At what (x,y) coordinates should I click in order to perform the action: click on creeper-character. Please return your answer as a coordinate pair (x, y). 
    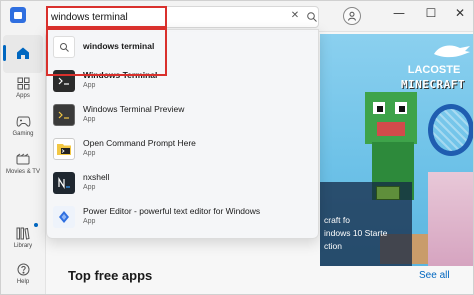
    Looking at the image, I should click on (391, 118).